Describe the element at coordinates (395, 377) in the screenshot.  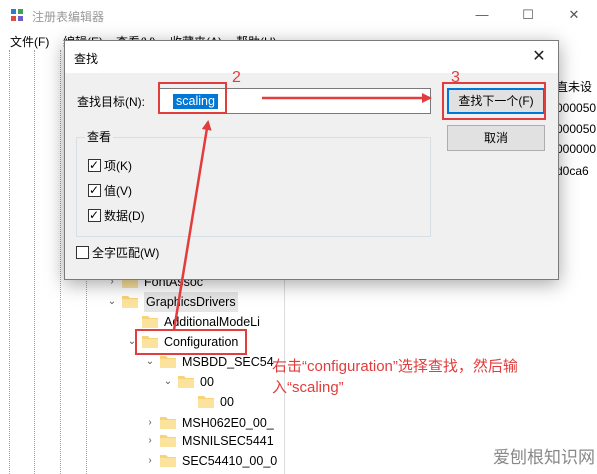
I see `instruction-caption: 右击“configuration”选择查找，然后输入“scaling”` at that location.